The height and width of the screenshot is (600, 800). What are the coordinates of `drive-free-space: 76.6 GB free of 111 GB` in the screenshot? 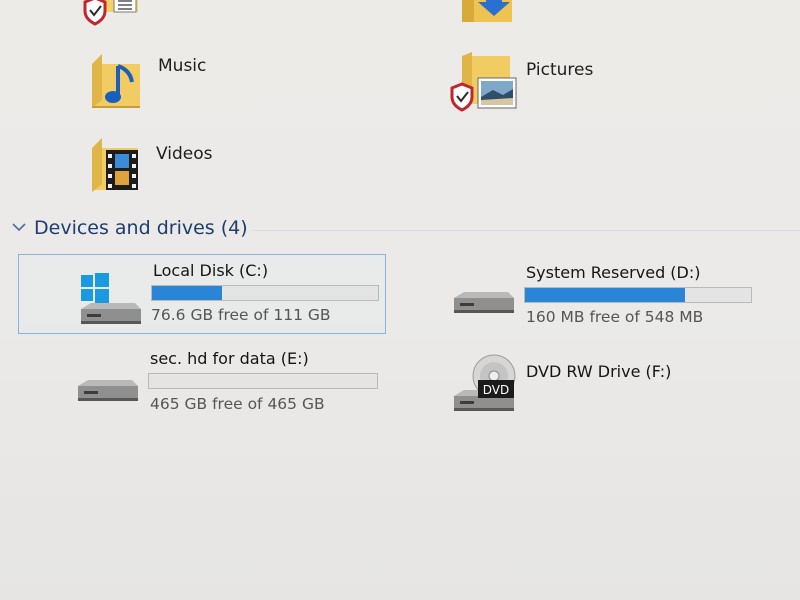 It's located at (241, 315).